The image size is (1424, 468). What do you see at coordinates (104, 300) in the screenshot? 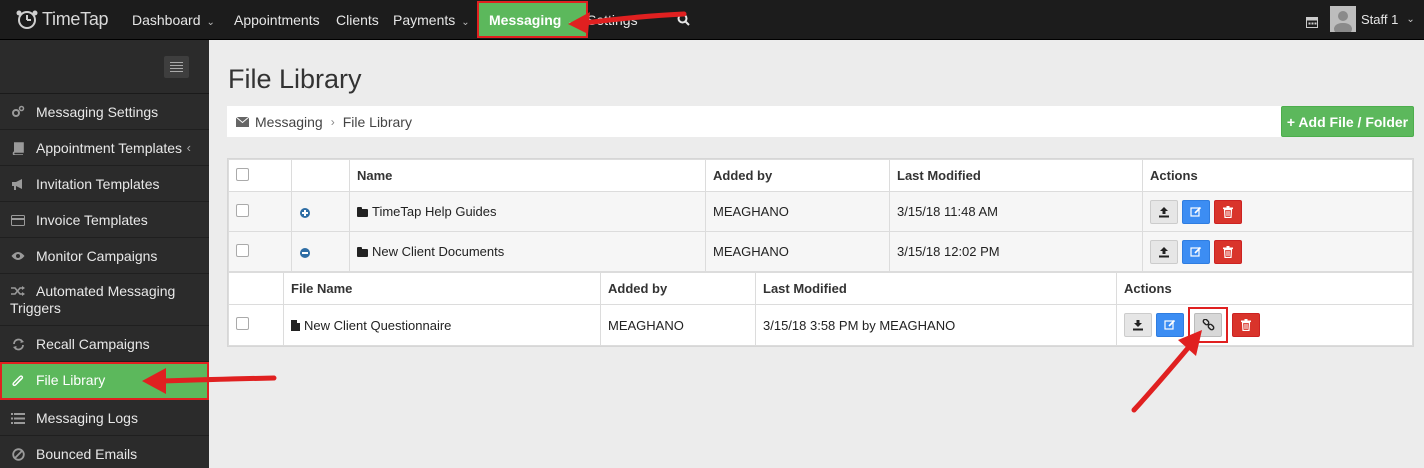
I see `sidebar-item-automated-messaging-triggers: Automated Messaging Triggers` at bounding box center [104, 300].